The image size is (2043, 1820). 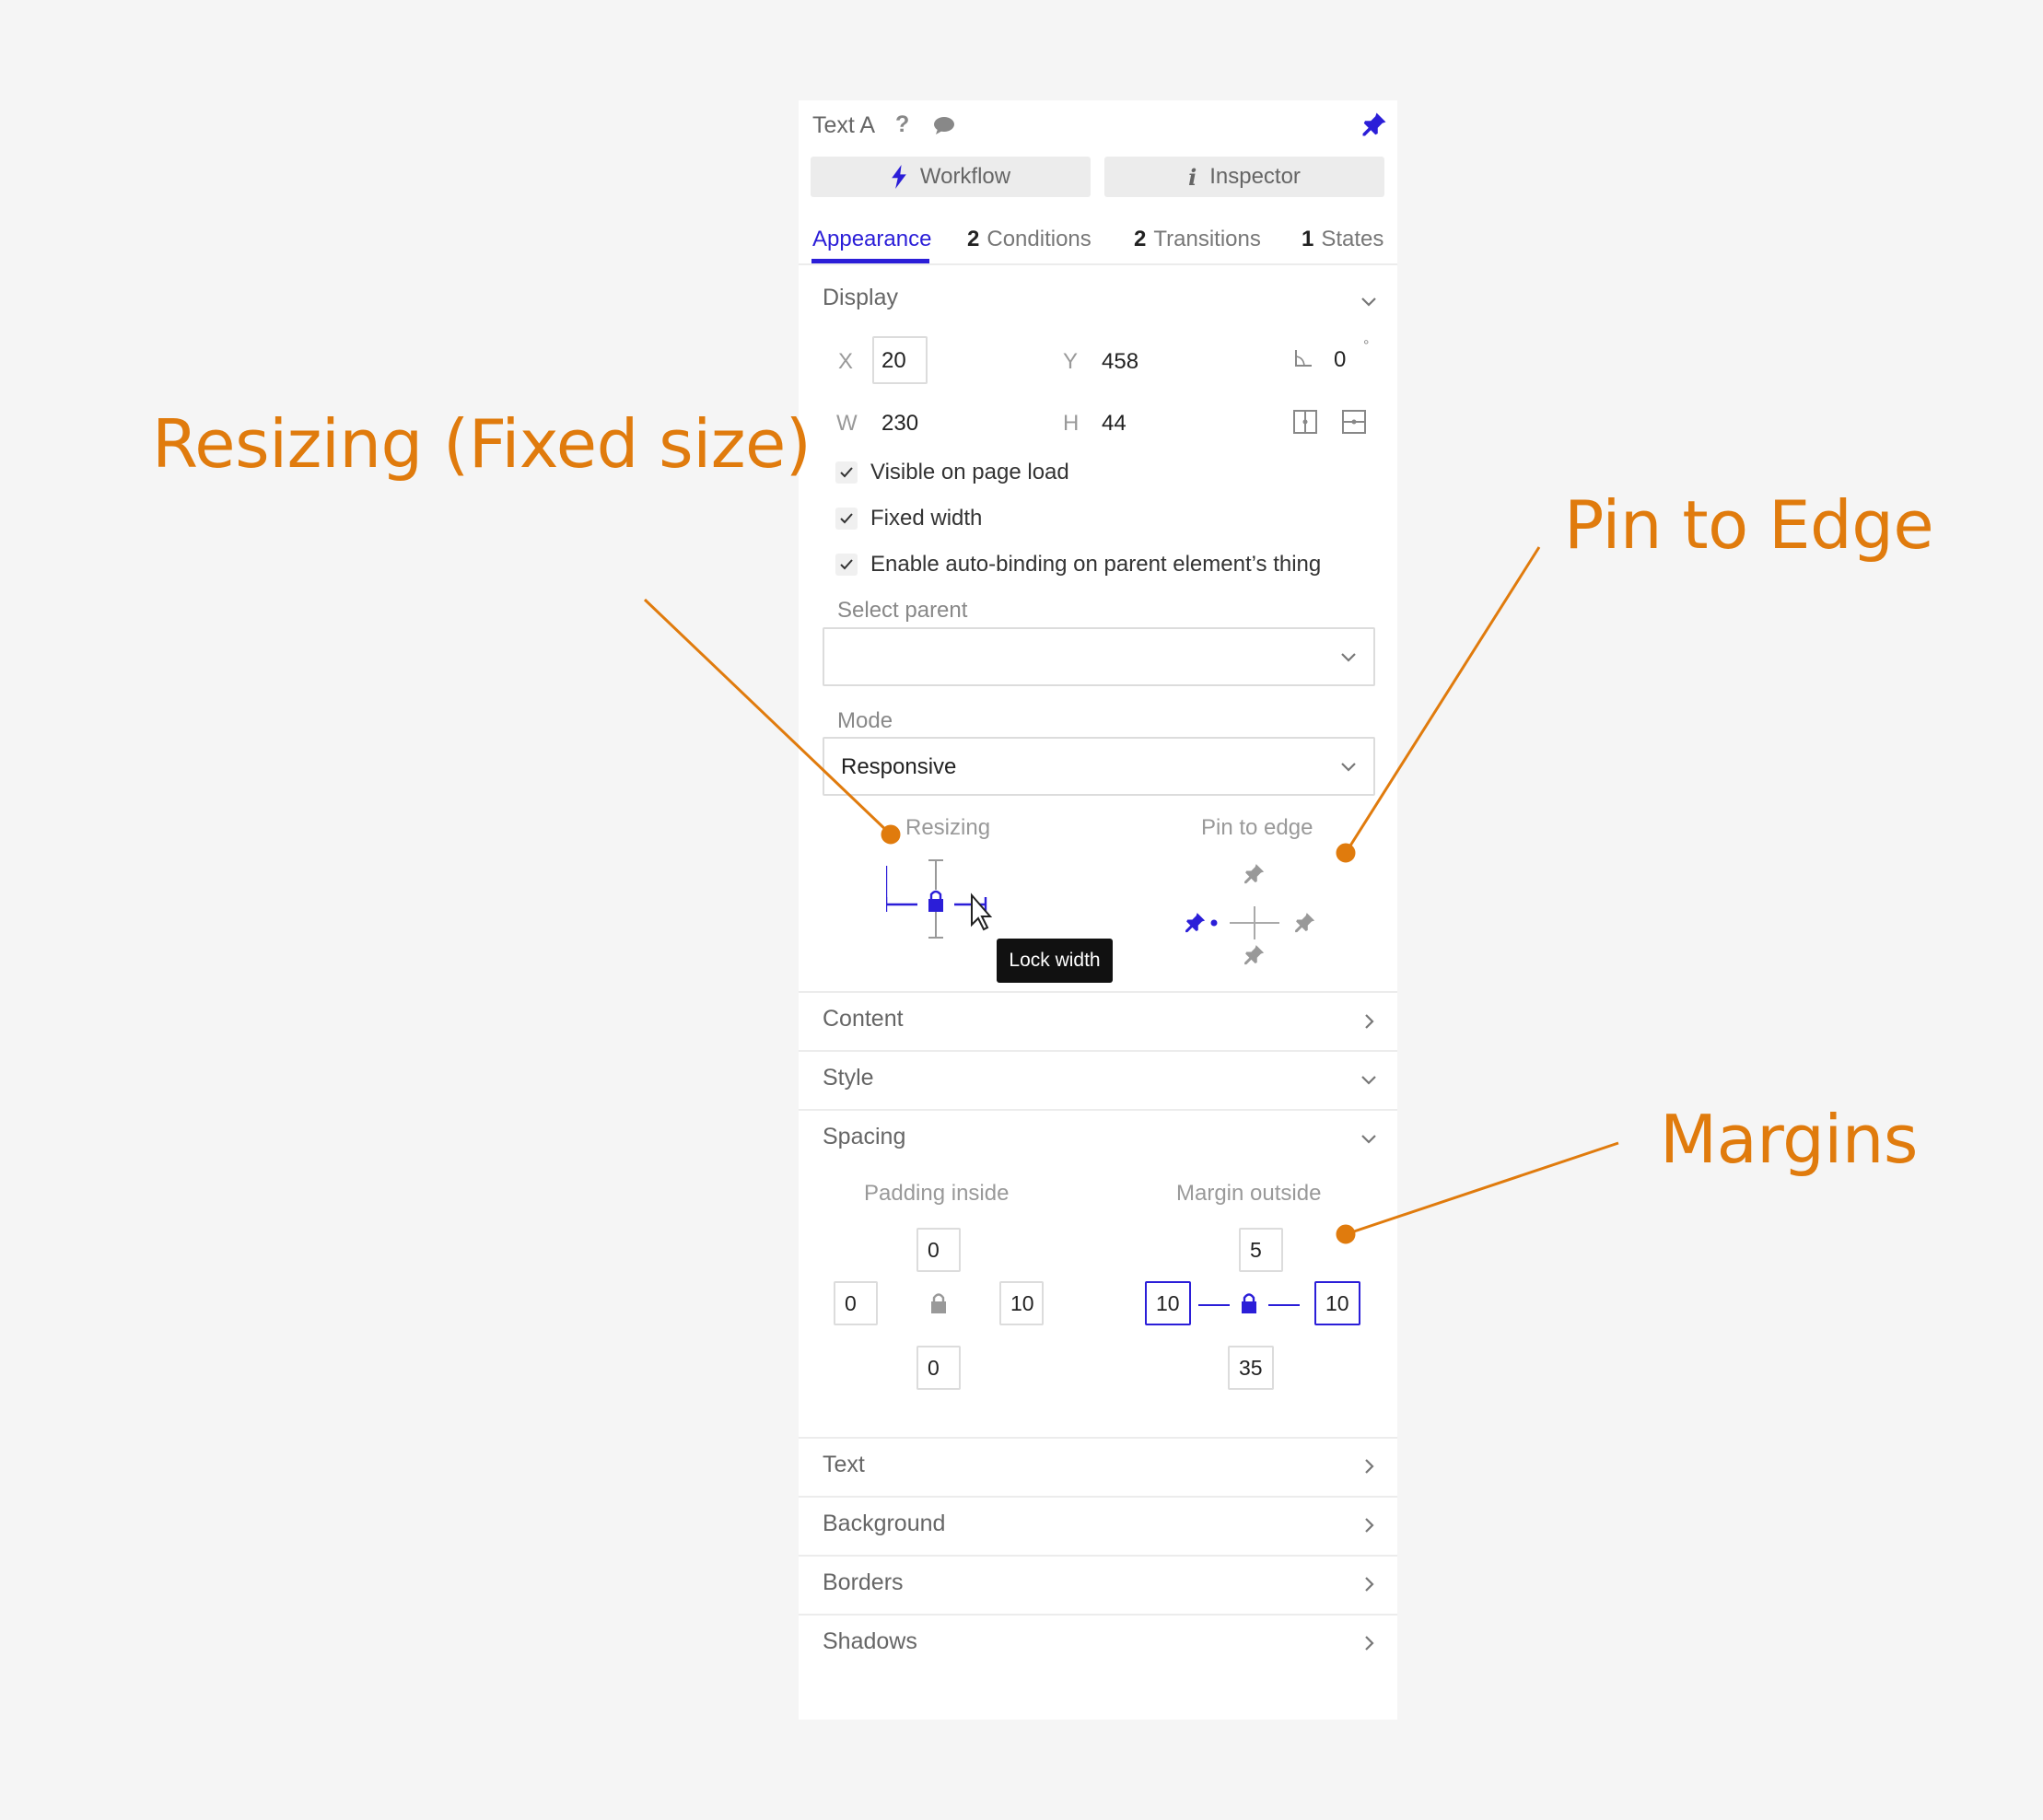 I want to click on pin-icon, so click(x=1374, y=124).